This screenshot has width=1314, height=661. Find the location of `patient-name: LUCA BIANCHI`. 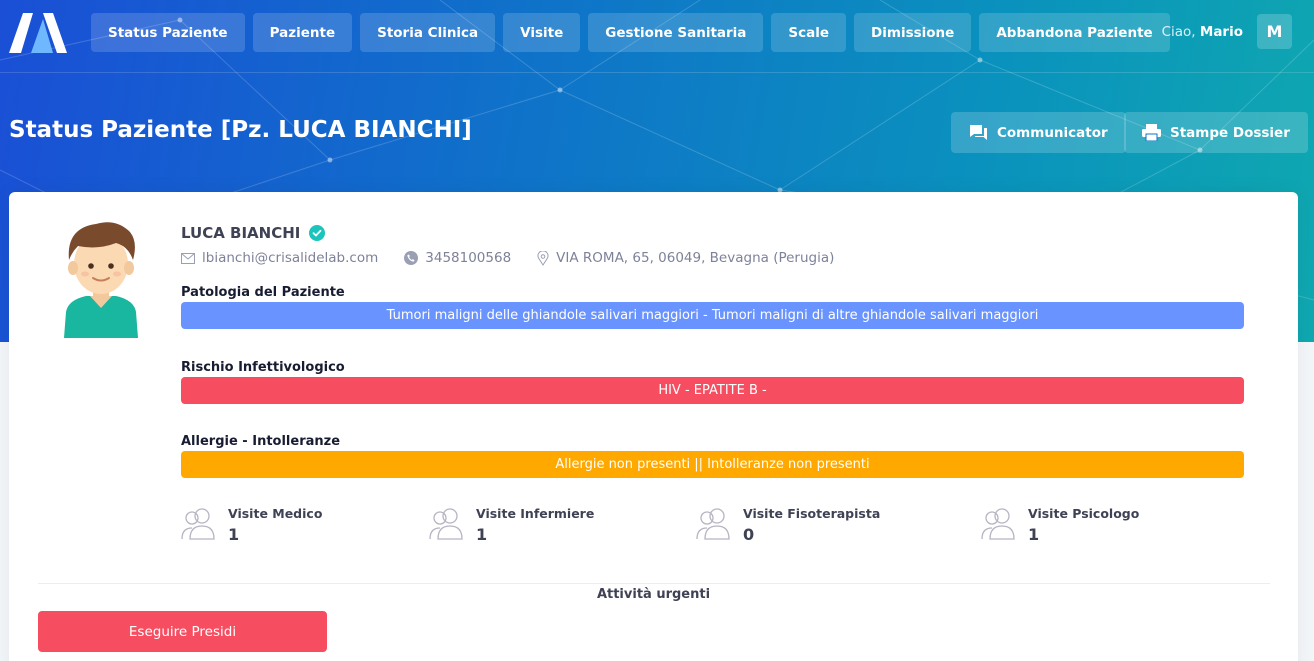

patient-name: LUCA BIANCHI is located at coordinates (253, 233).